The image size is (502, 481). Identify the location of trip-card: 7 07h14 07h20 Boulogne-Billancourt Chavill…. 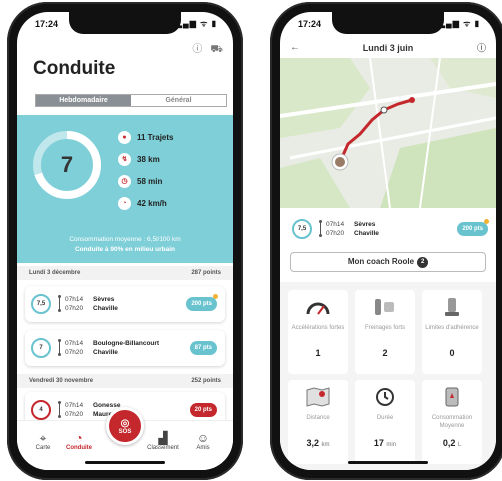
(125, 348).